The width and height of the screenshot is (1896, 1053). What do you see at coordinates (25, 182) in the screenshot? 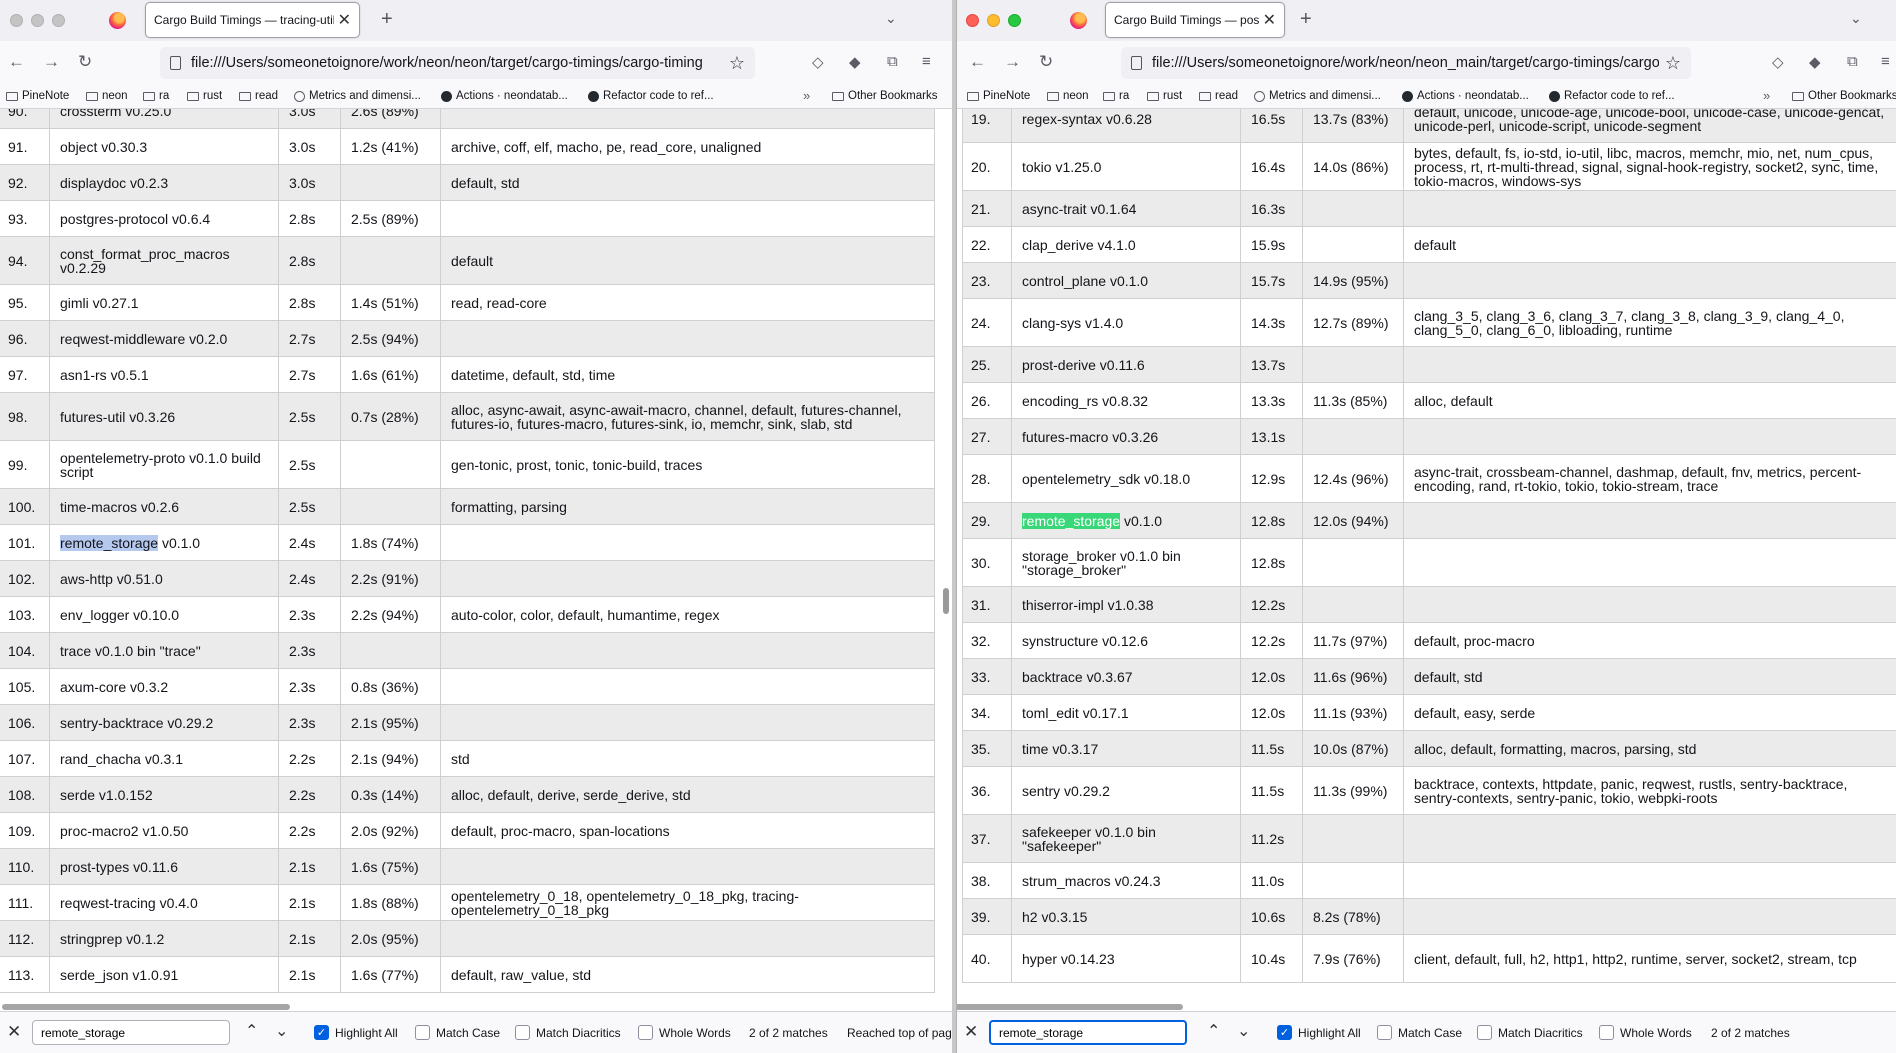
I see `row-number: 92.` at bounding box center [25, 182].